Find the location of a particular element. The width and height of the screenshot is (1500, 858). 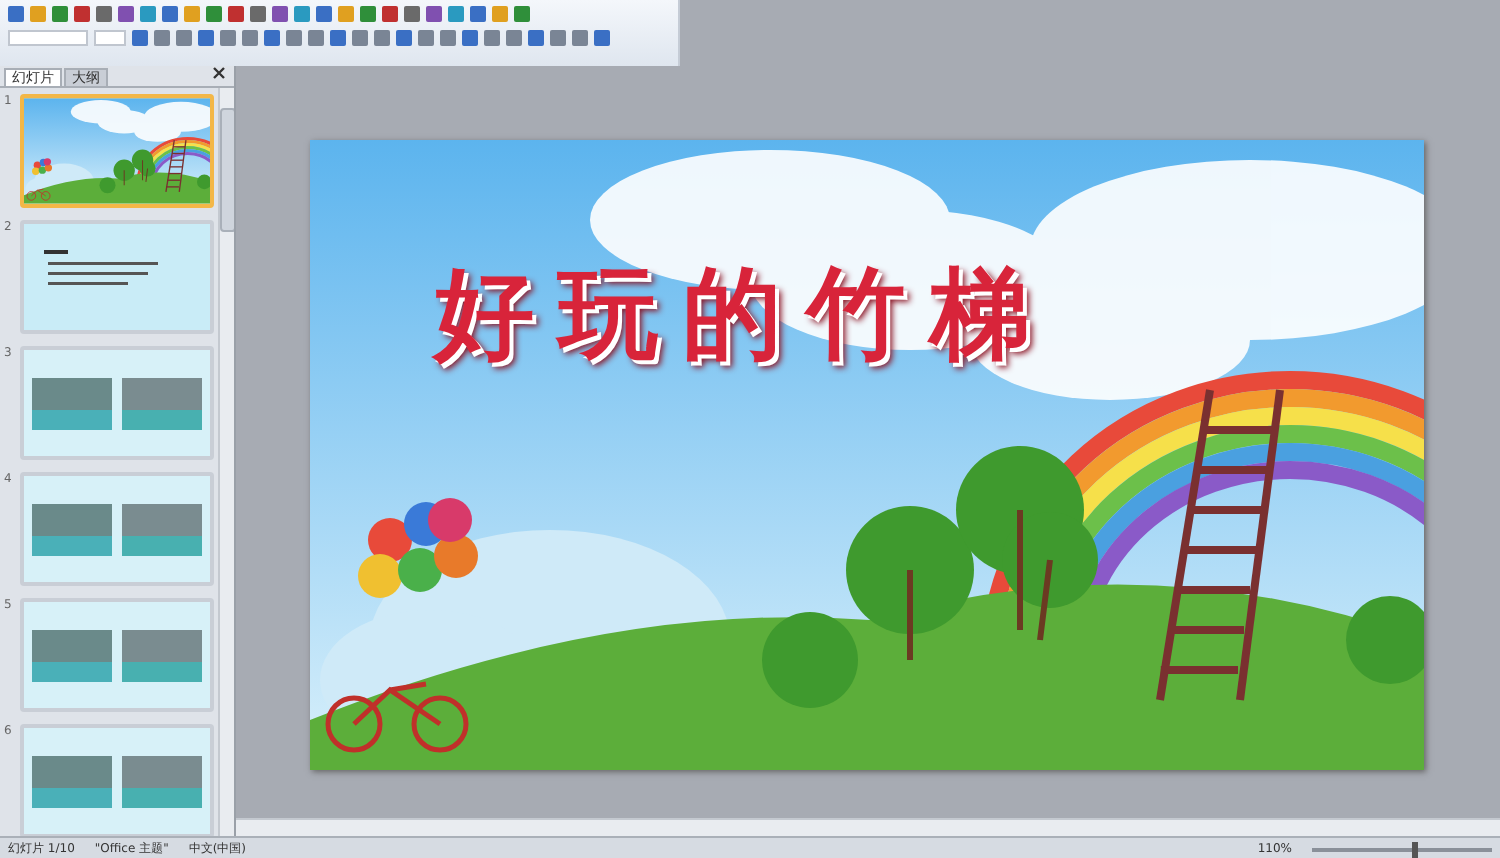

zoom-handle is located at coordinates (1414, 849).